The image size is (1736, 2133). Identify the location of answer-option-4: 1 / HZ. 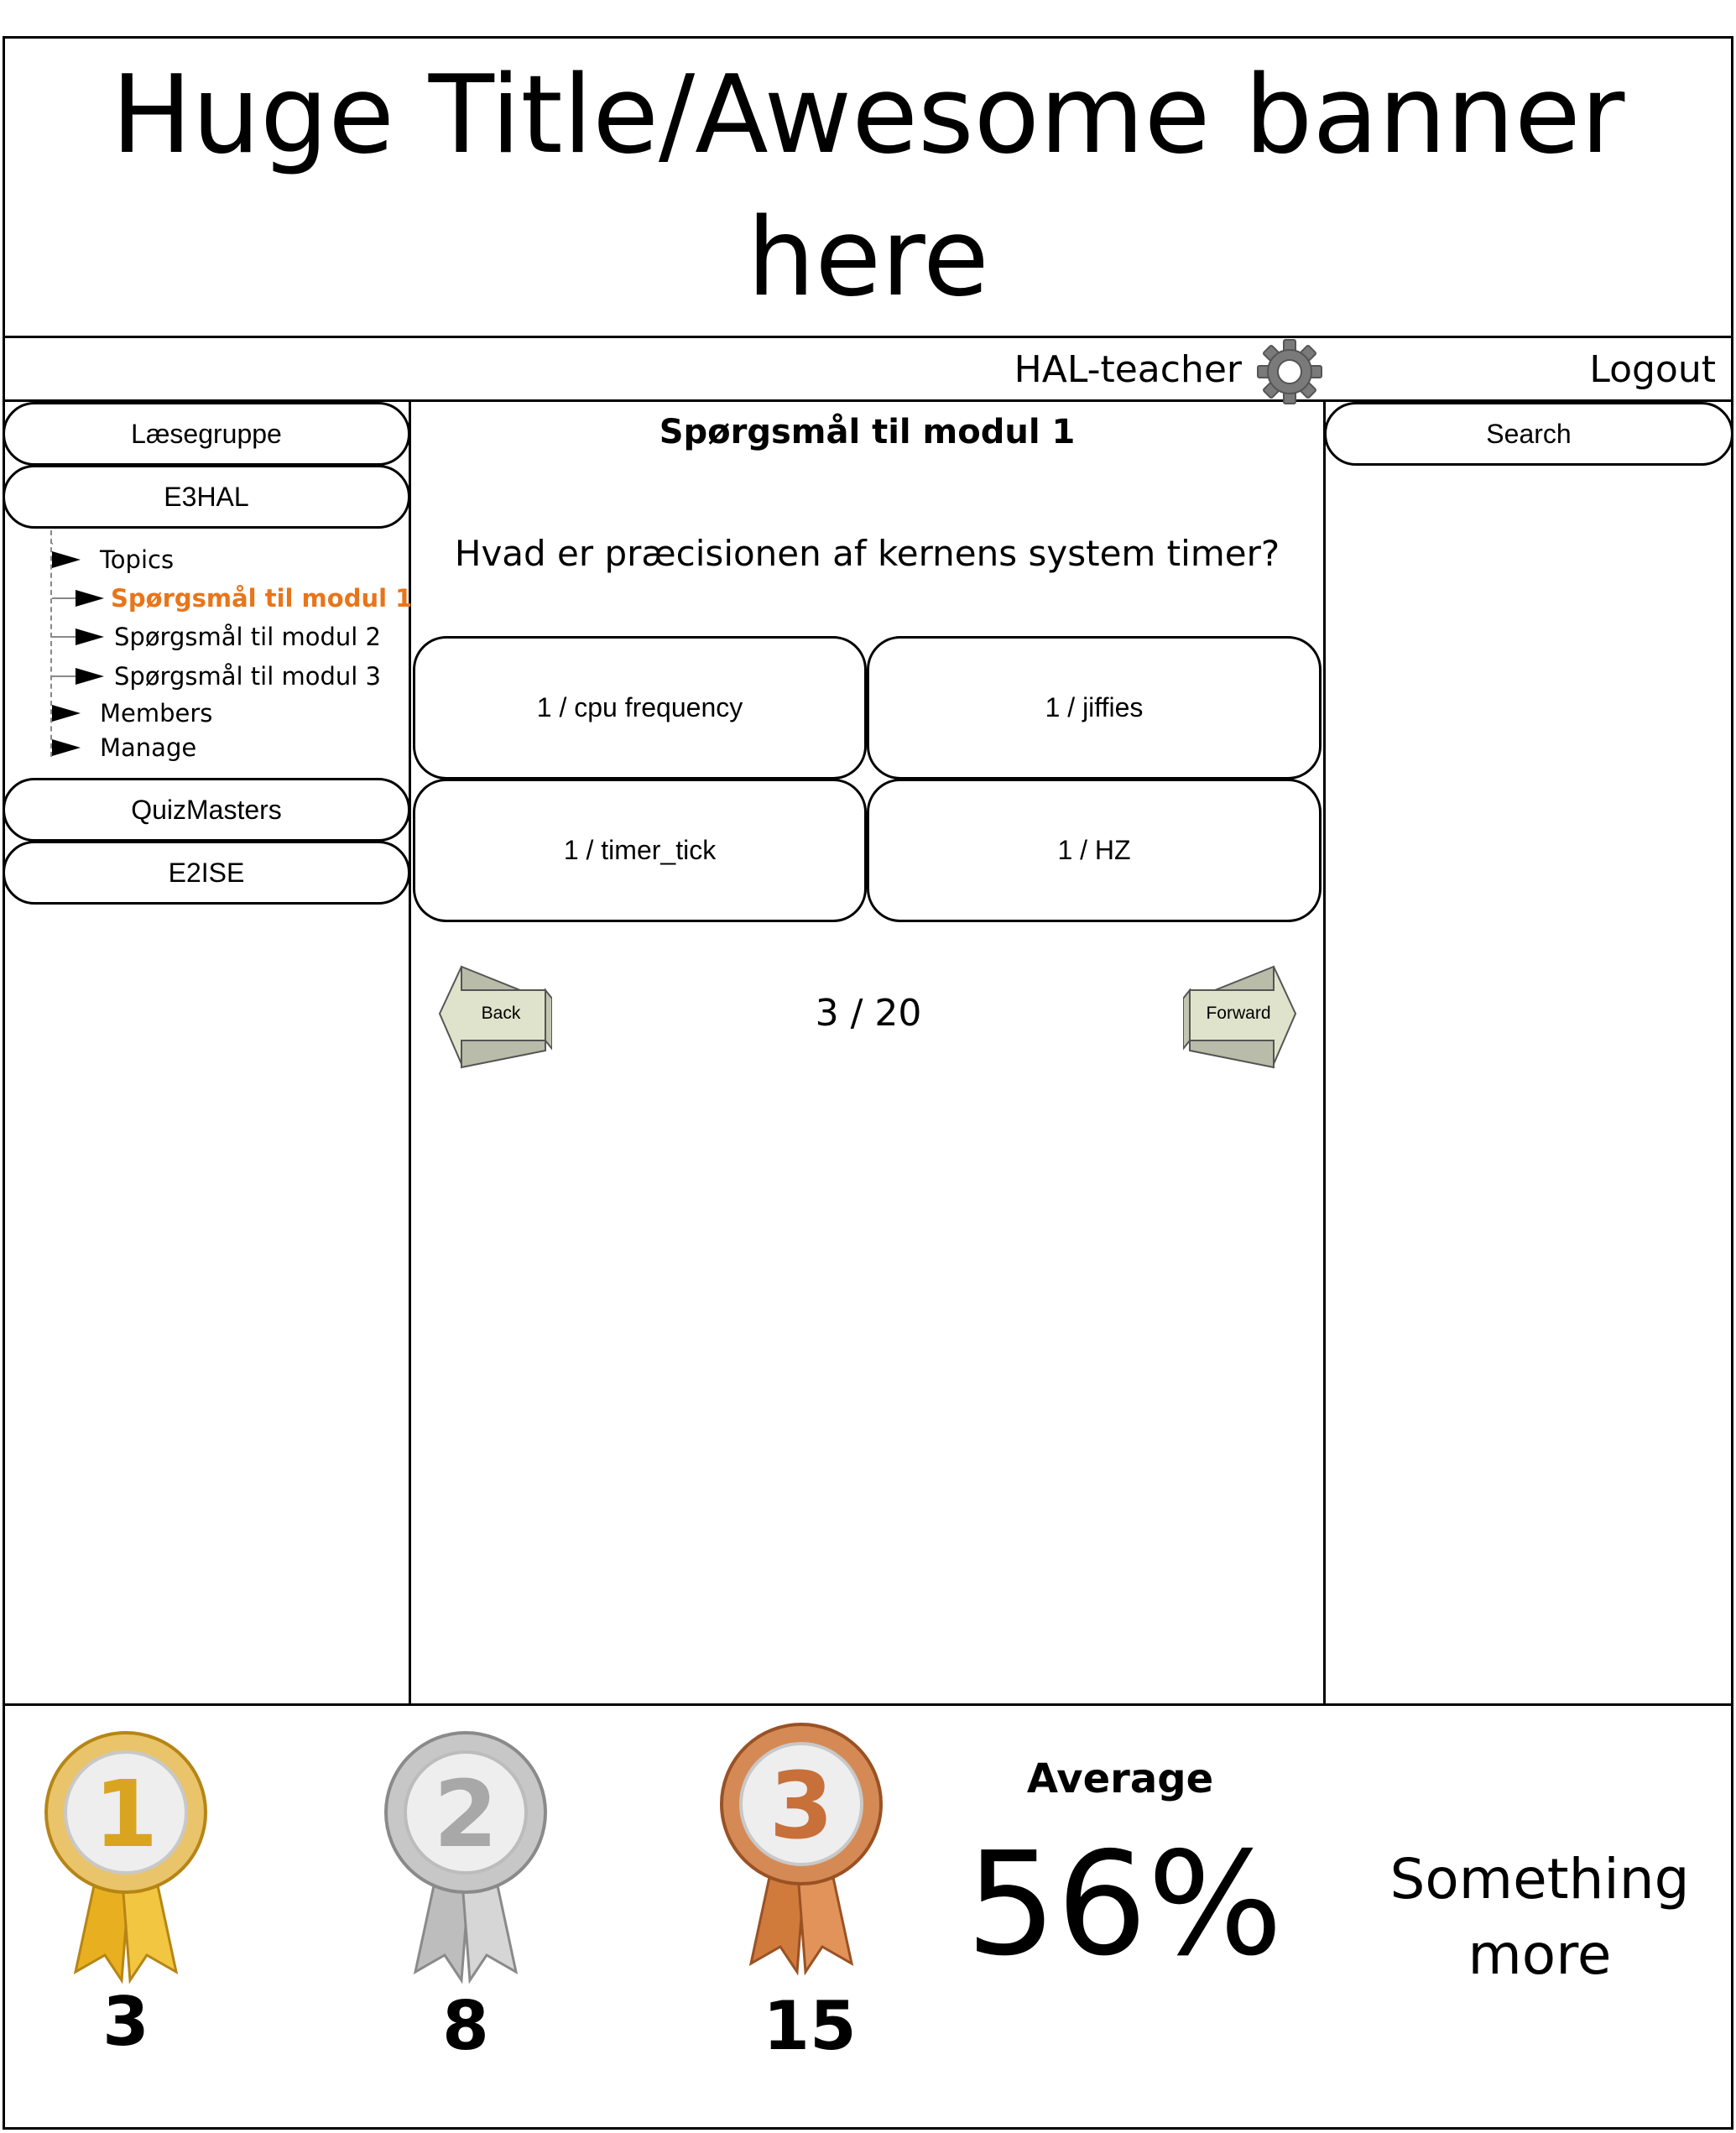
(1095, 850).